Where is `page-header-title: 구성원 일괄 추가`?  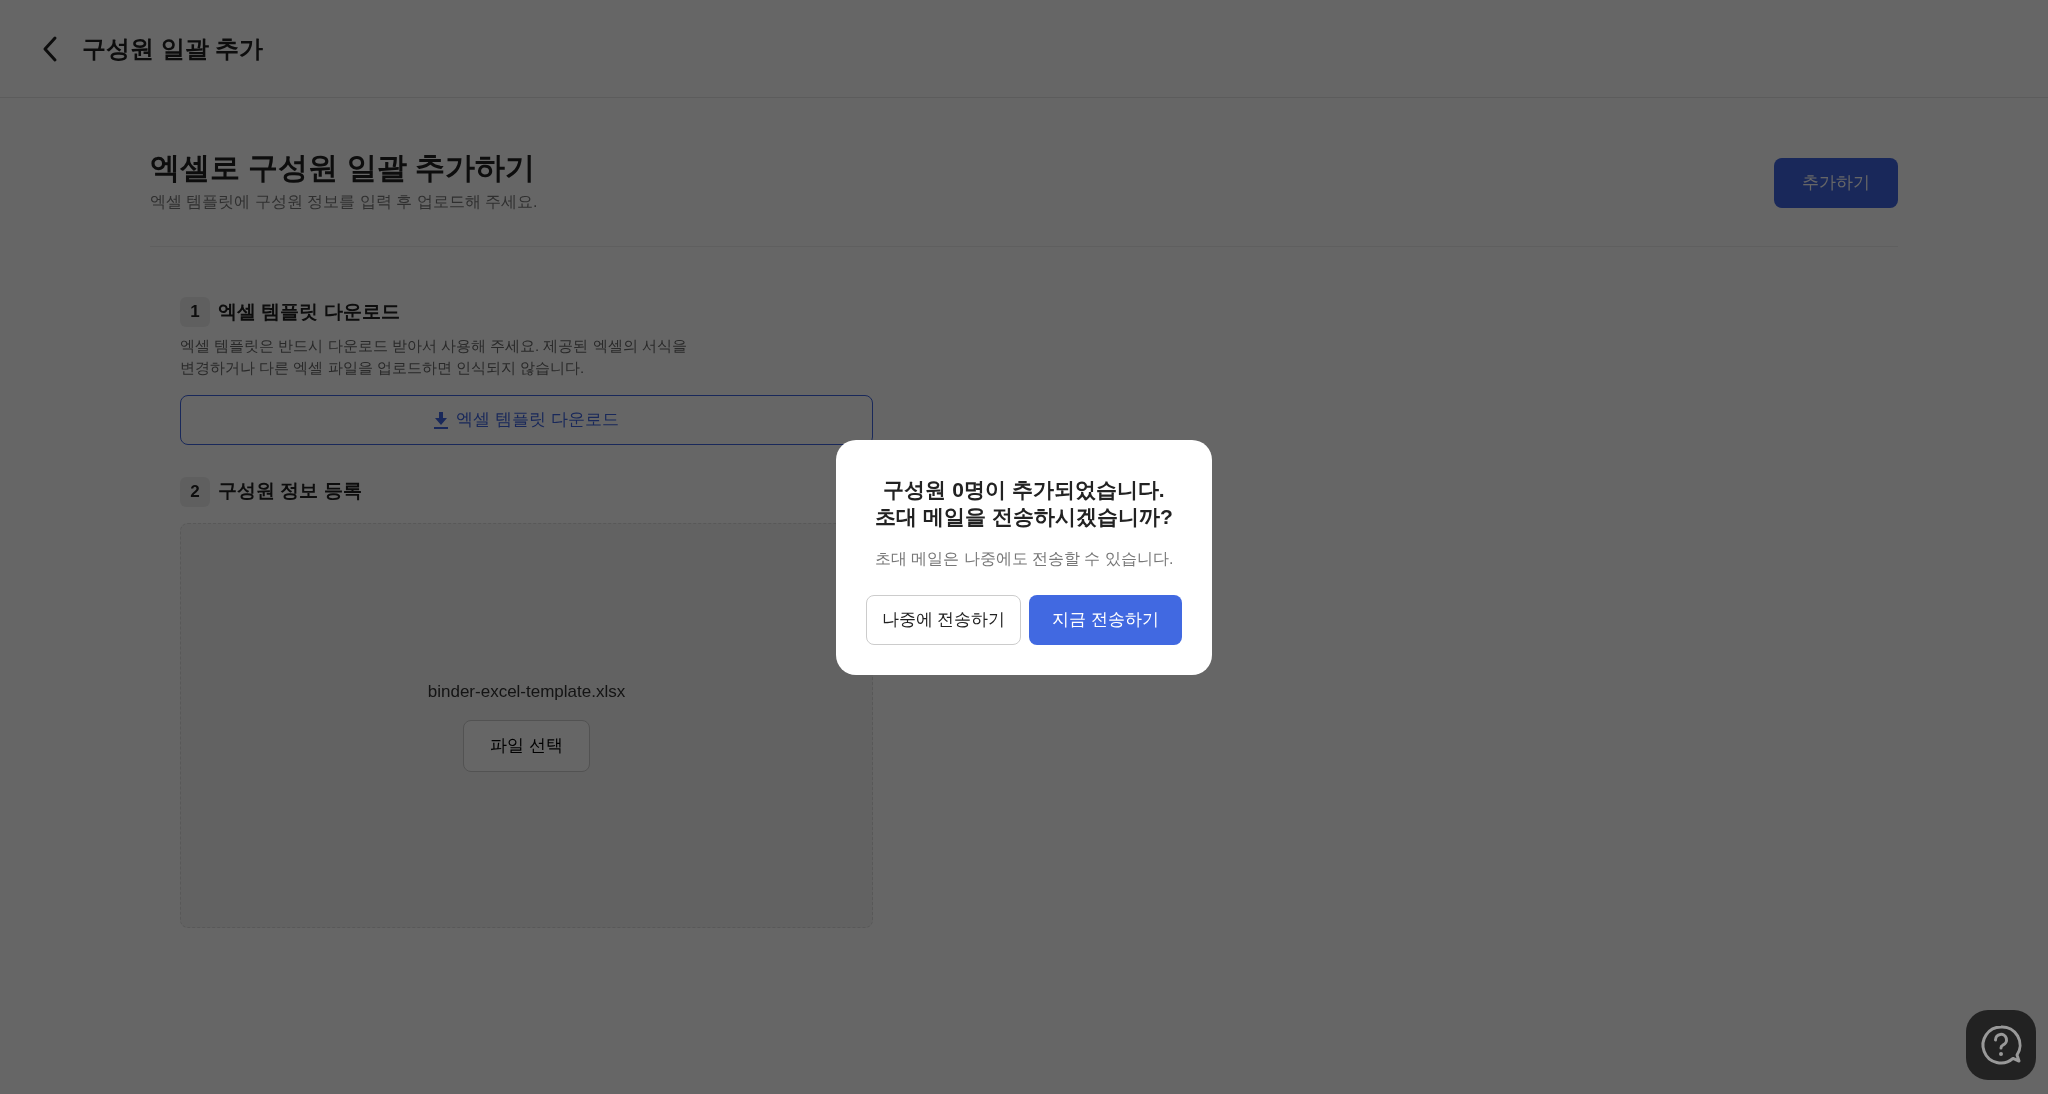
page-header-title: 구성원 일괄 추가 is located at coordinates (173, 48).